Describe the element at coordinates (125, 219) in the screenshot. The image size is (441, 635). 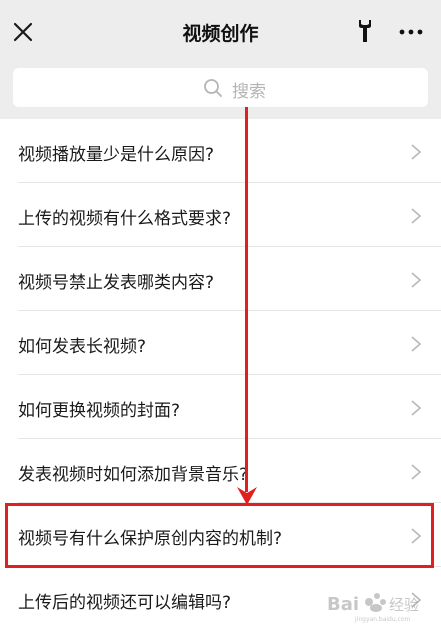
I see `list-item-label: 上传的视频有什么格式要求?` at that location.